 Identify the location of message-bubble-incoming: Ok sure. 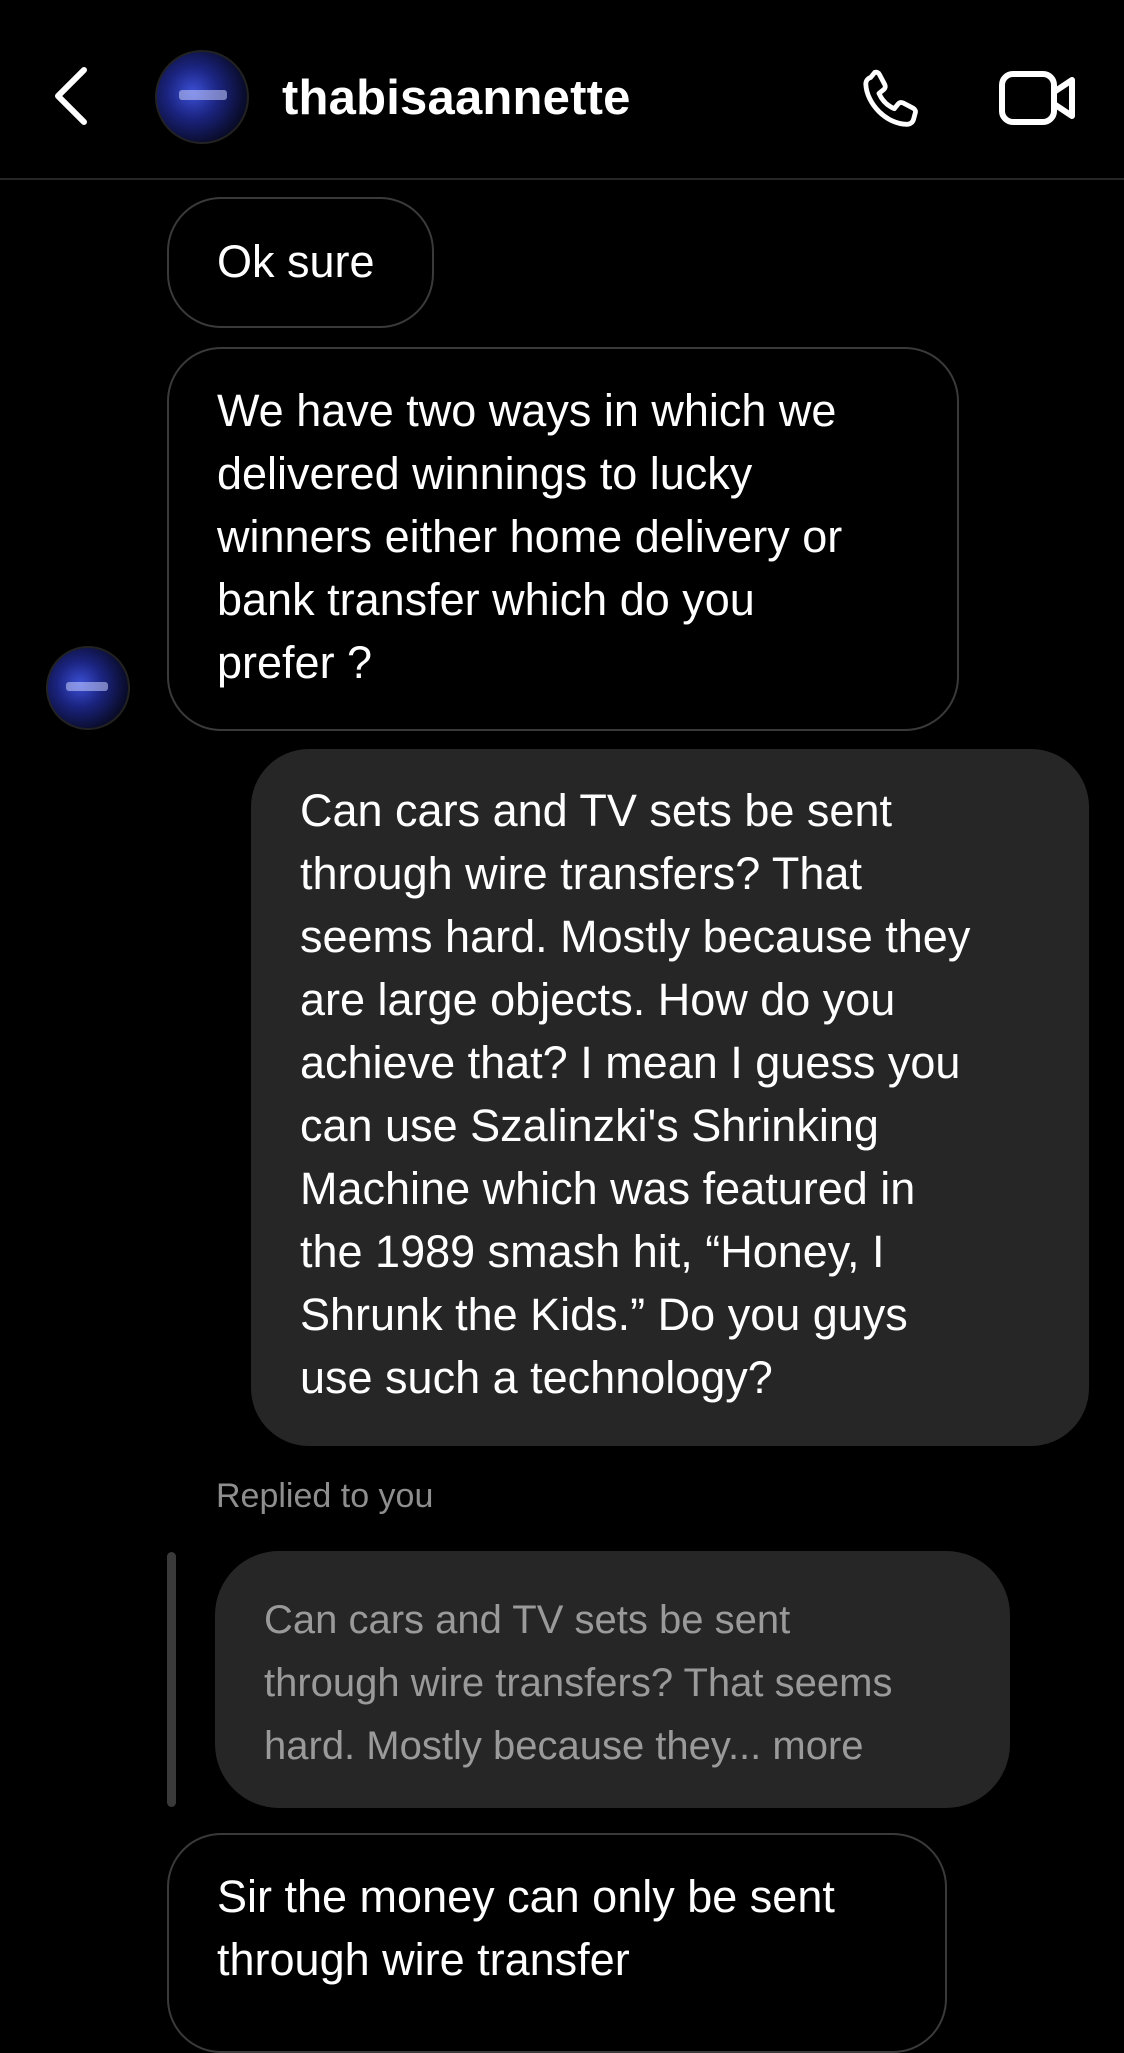
(300, 262).